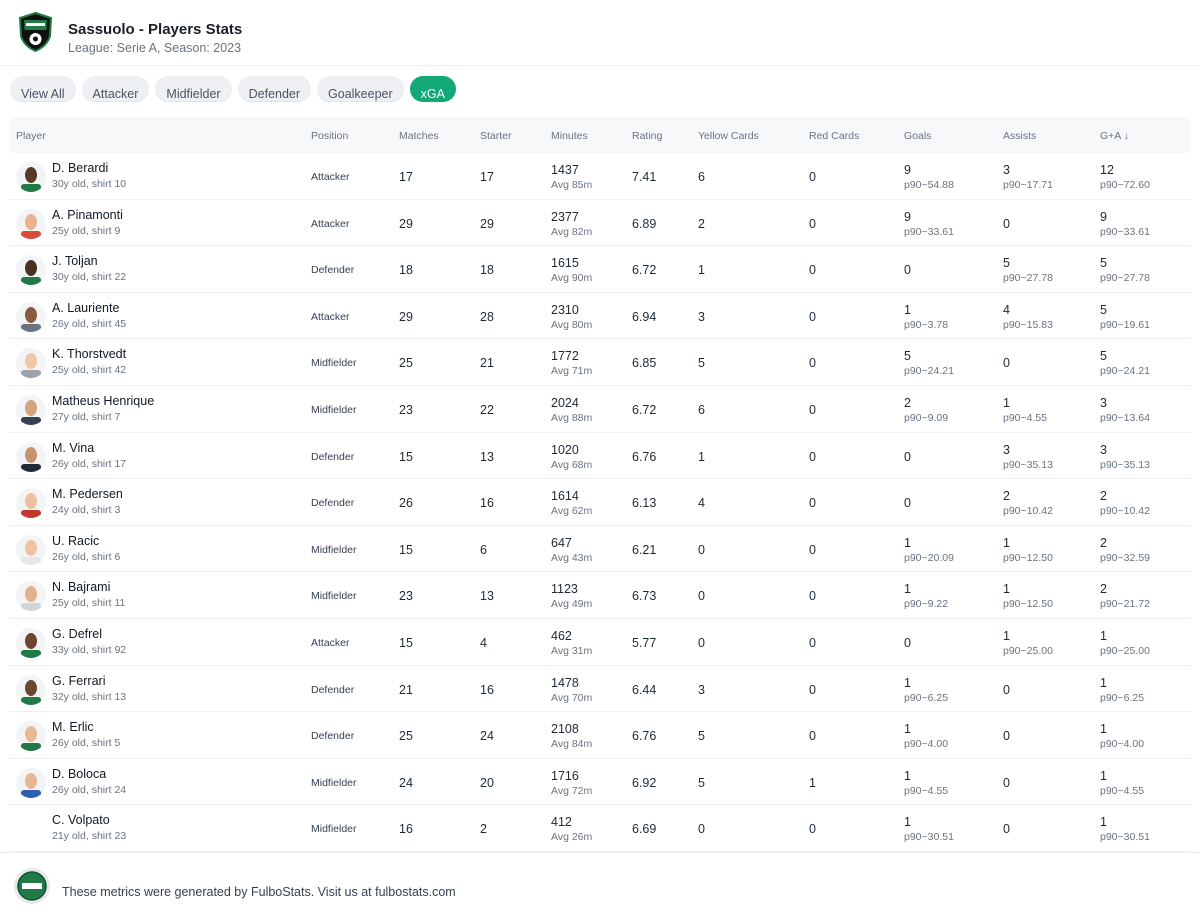  I want to click on column-header-g-plus-a: G+A ↓, so click(1114, 136).